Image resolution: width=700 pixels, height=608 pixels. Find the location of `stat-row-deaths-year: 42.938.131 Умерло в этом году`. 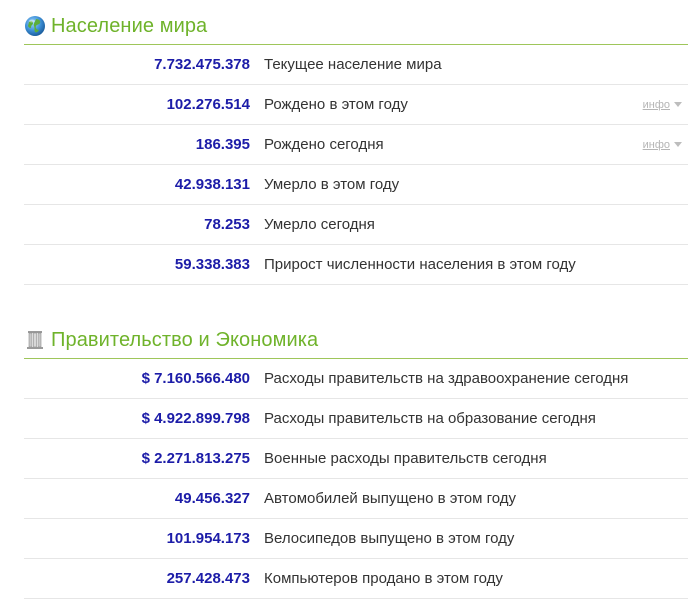

stat-row-deaths-year: 42.938.131 Умерло в этом году is located at coordinates (356, 185).